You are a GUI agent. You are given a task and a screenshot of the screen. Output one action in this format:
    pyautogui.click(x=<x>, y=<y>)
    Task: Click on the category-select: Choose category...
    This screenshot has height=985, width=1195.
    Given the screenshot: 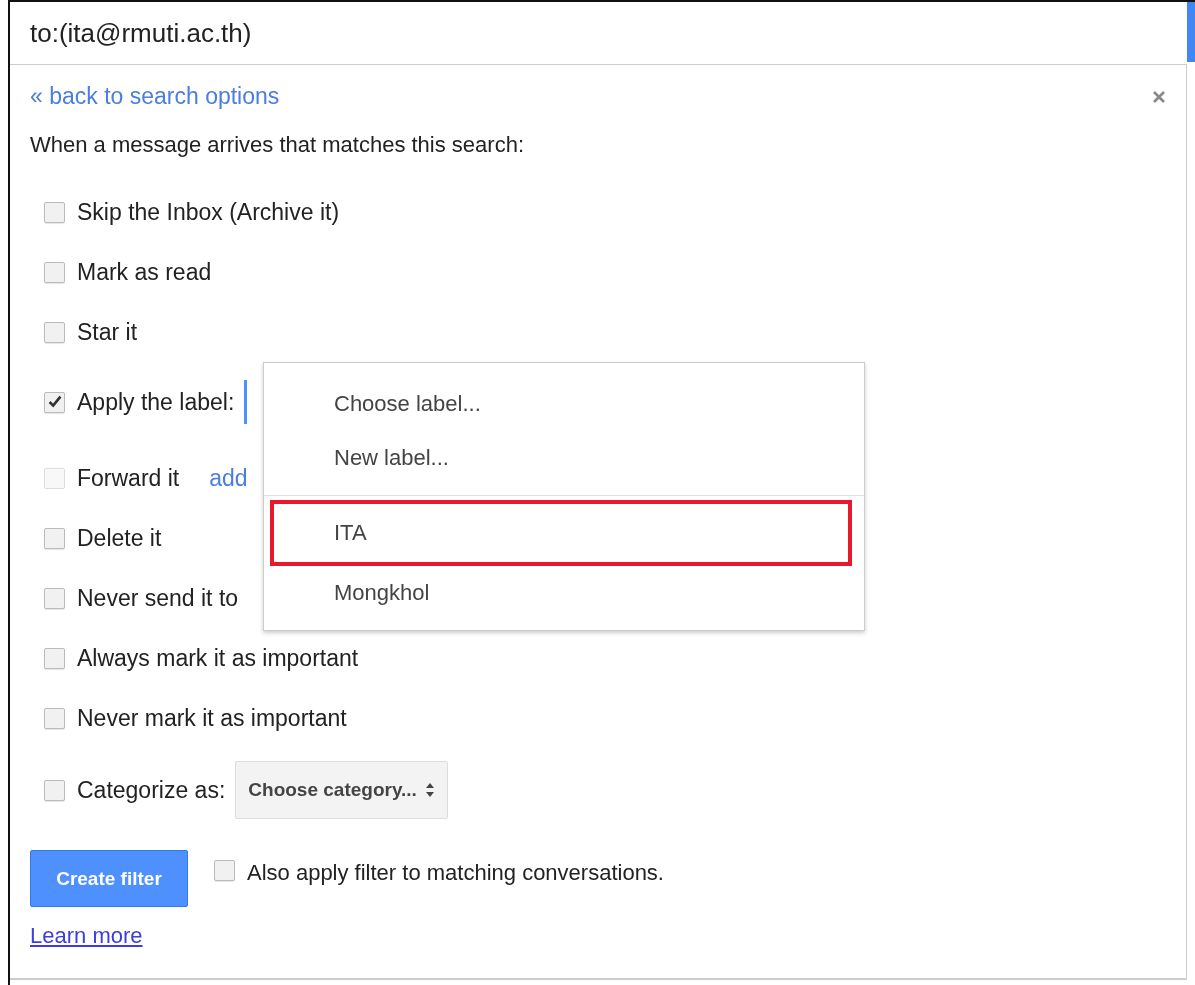 What is the action you would take?
    pyautogui.click(x=341, y=790)
    